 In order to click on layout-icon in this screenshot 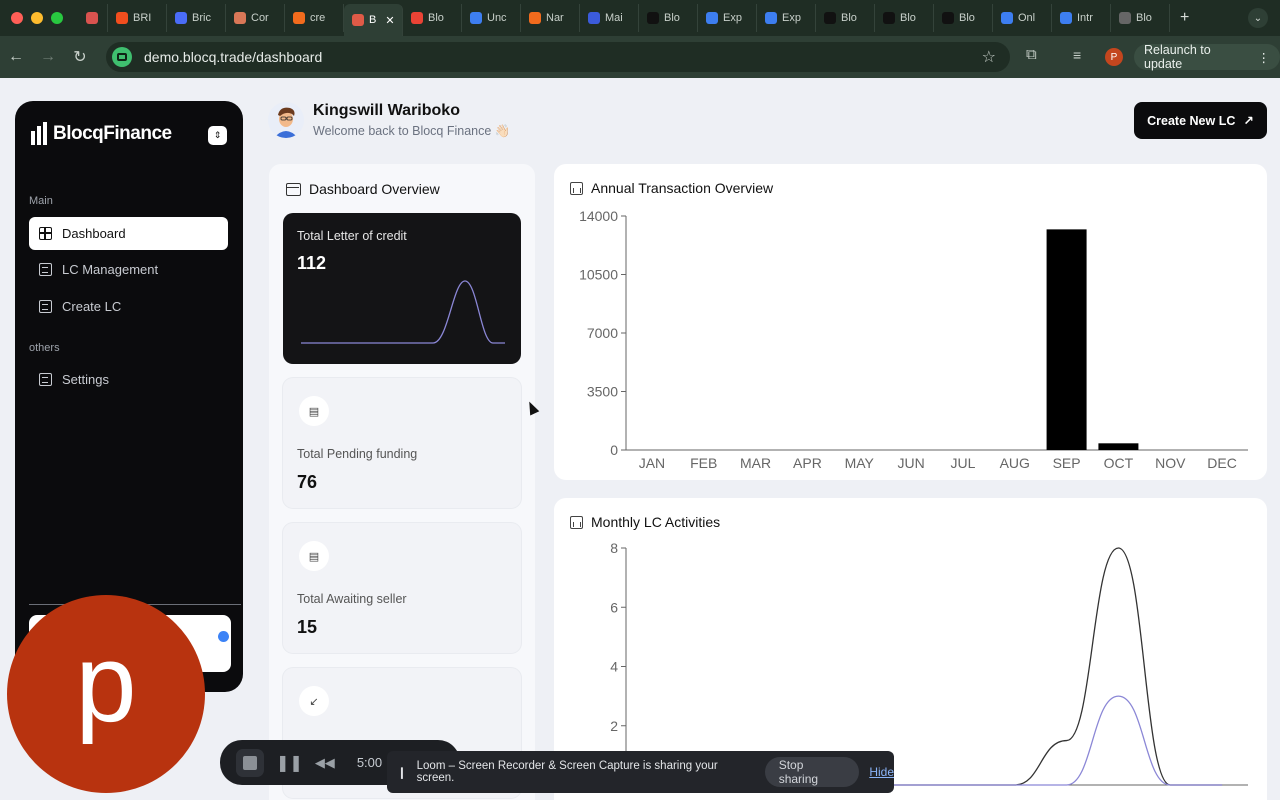, I will do `click(293, 189)`.